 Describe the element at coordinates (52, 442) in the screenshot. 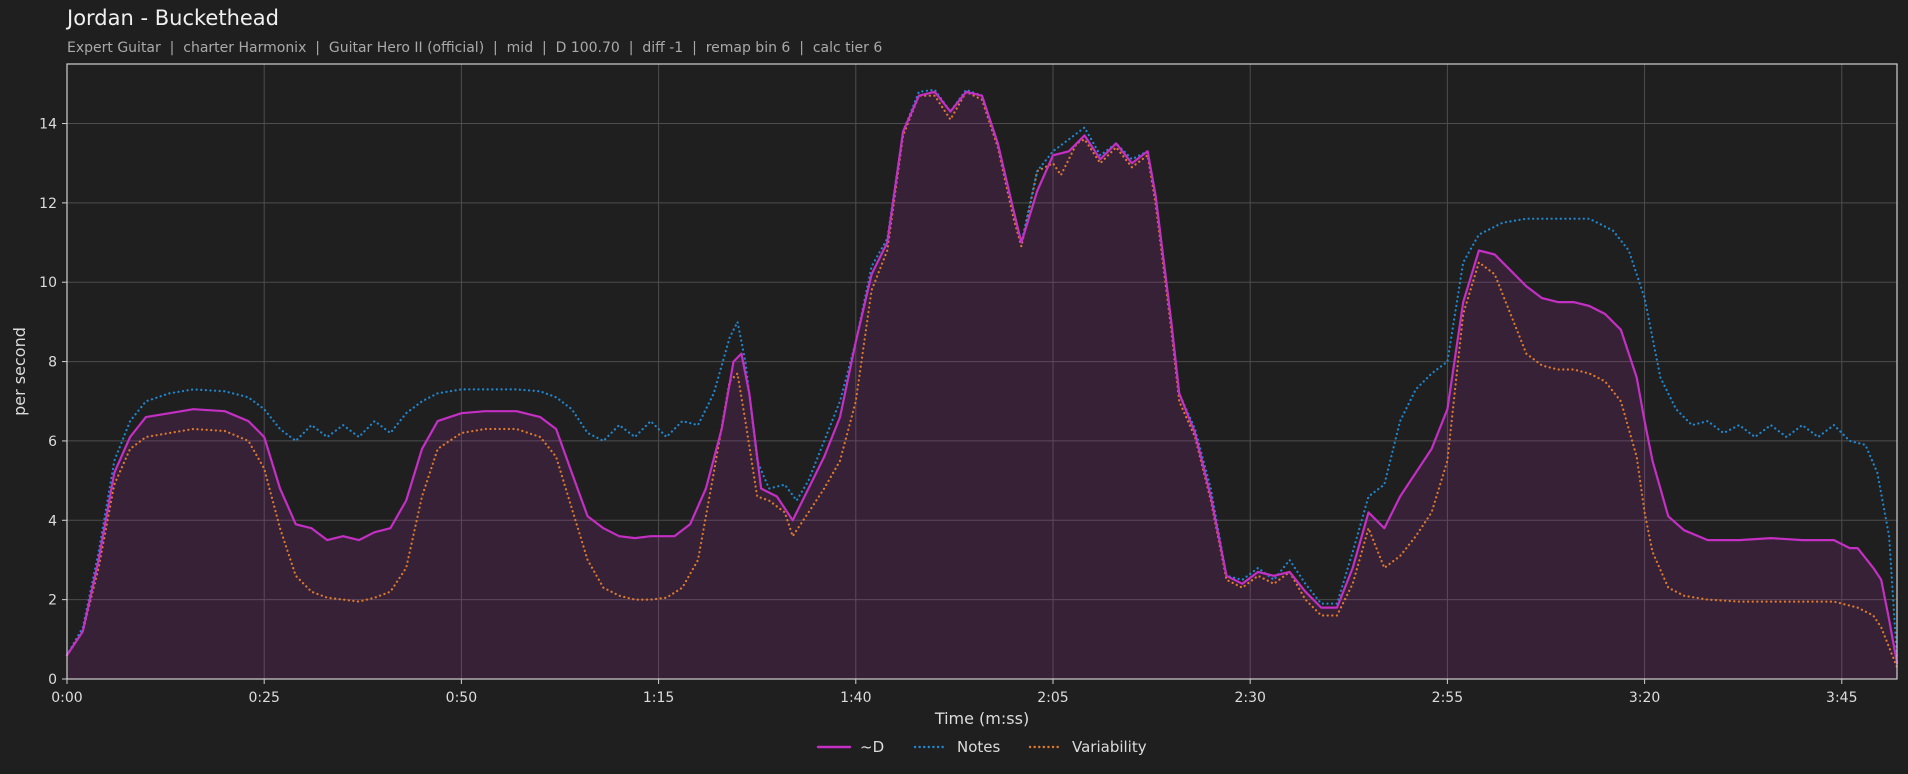

I see `y-tick-label: 6` at that location.